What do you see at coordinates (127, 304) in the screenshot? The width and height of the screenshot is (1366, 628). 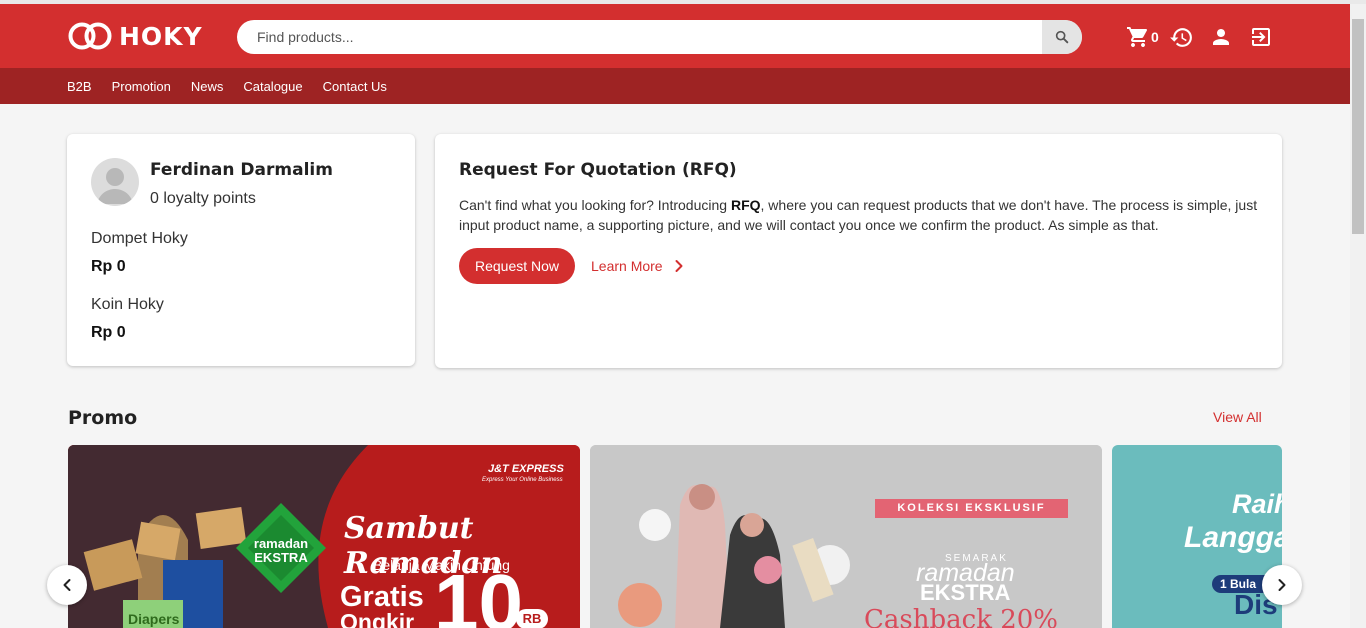 I see `coin-label: Koin Hoky` at bounding box center [127, 304].